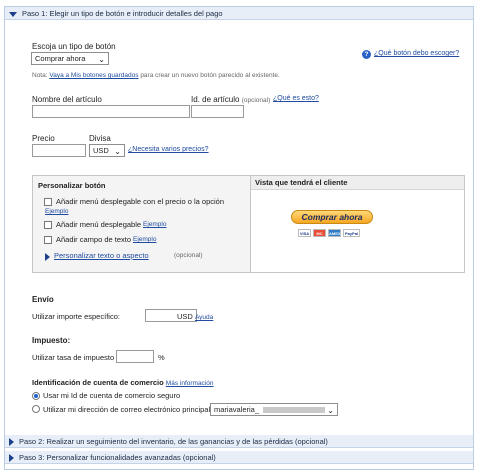  Describe the element at coordinates (48, 225) in the screenshot. I see `dropdown-menu-checkbox` at that location.